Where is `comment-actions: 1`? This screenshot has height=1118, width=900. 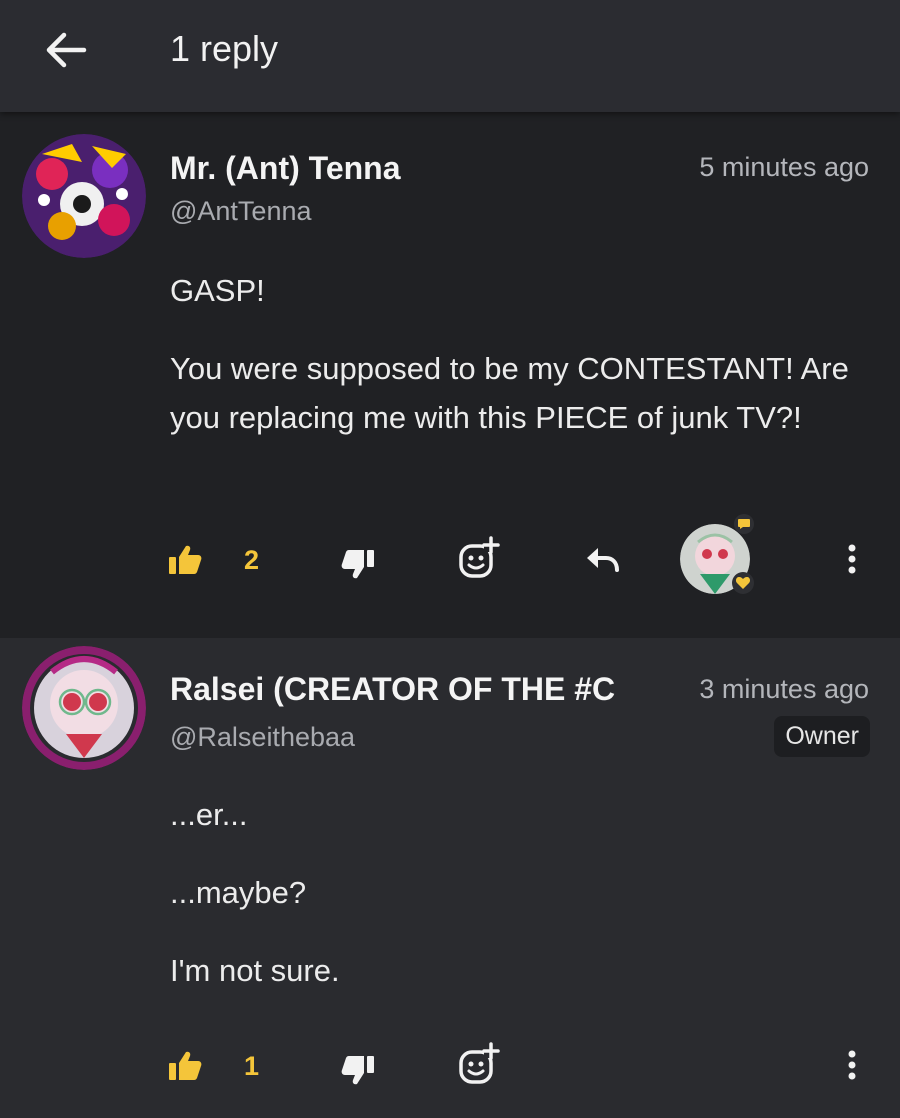
comment-actions: 1 is located at coordinates (450, 1068).